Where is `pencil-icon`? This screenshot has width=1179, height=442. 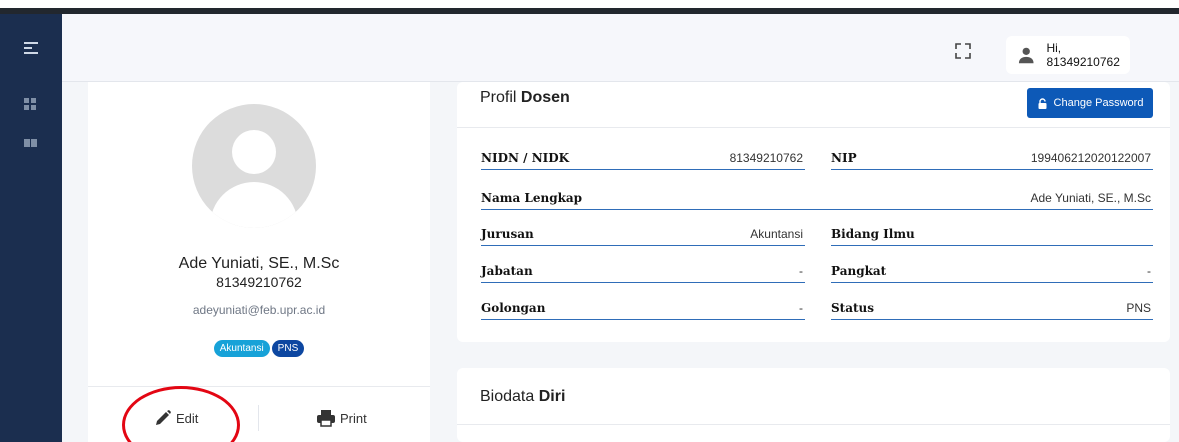
pencil-icon is located at coordinates (163, 417).